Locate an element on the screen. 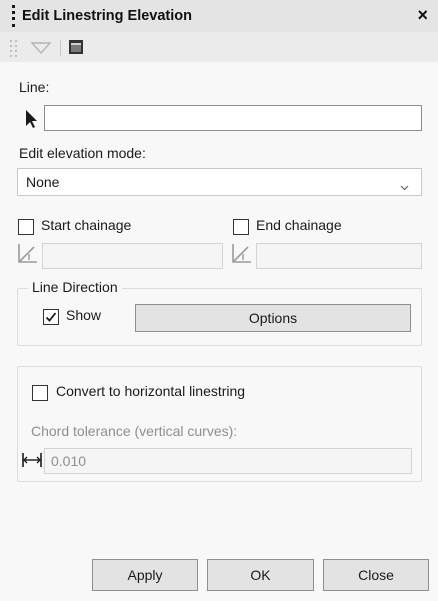  end-chainage-input is located at coordinates (339, 256).